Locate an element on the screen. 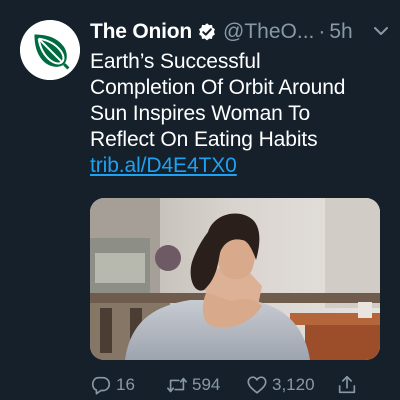  share-button is located at coordinates (349, 385).